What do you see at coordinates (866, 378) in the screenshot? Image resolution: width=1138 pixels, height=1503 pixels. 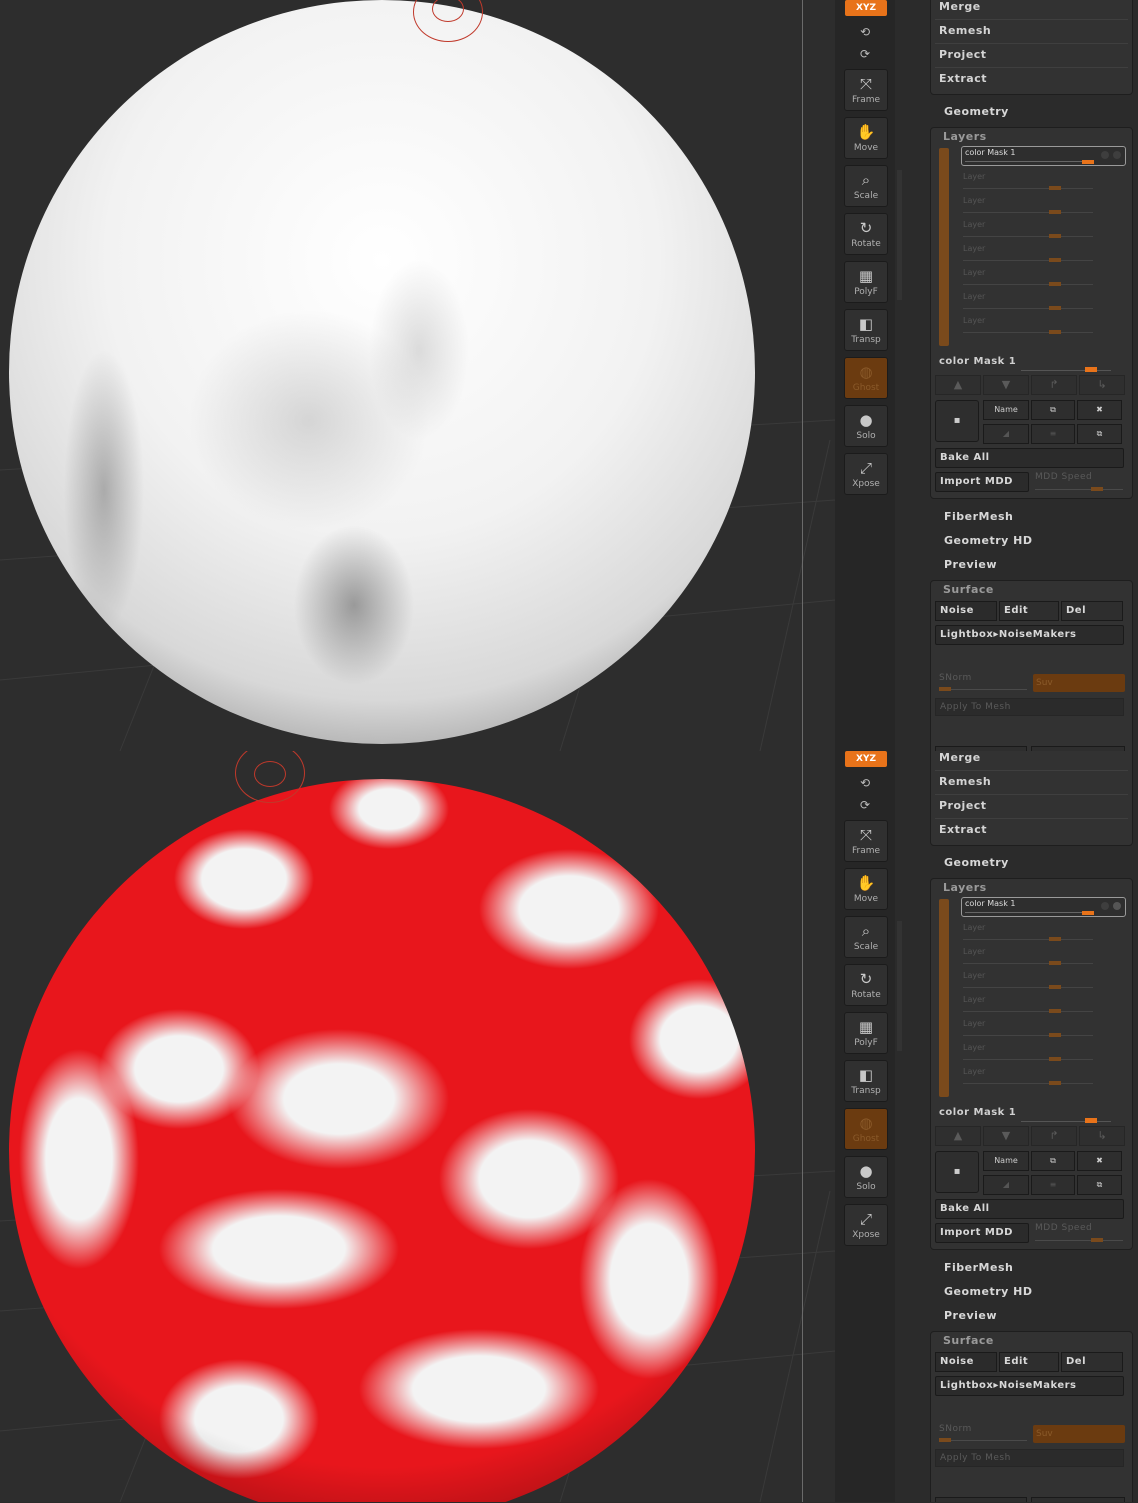 I see `ghost-button: ◍ Ghost` at bounding box center [866, 378].